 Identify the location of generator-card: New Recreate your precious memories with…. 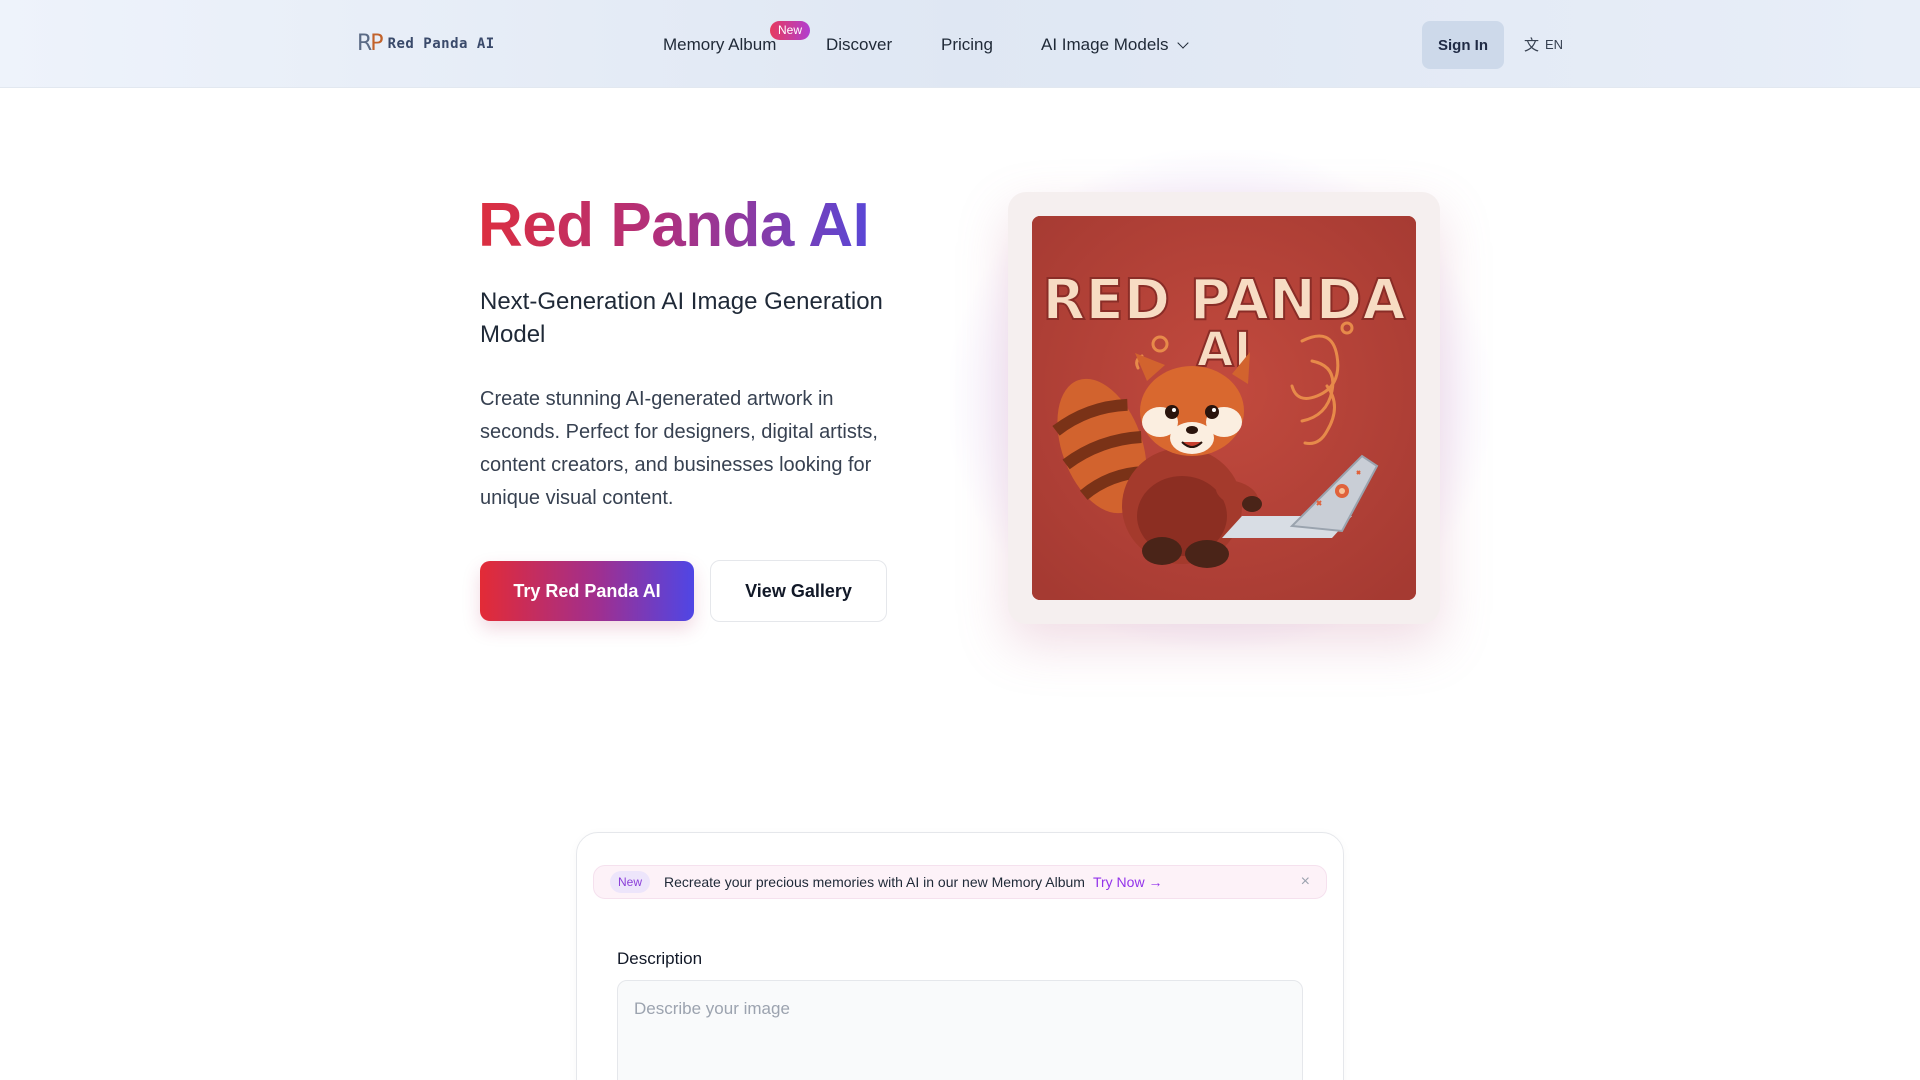
(960, 956).